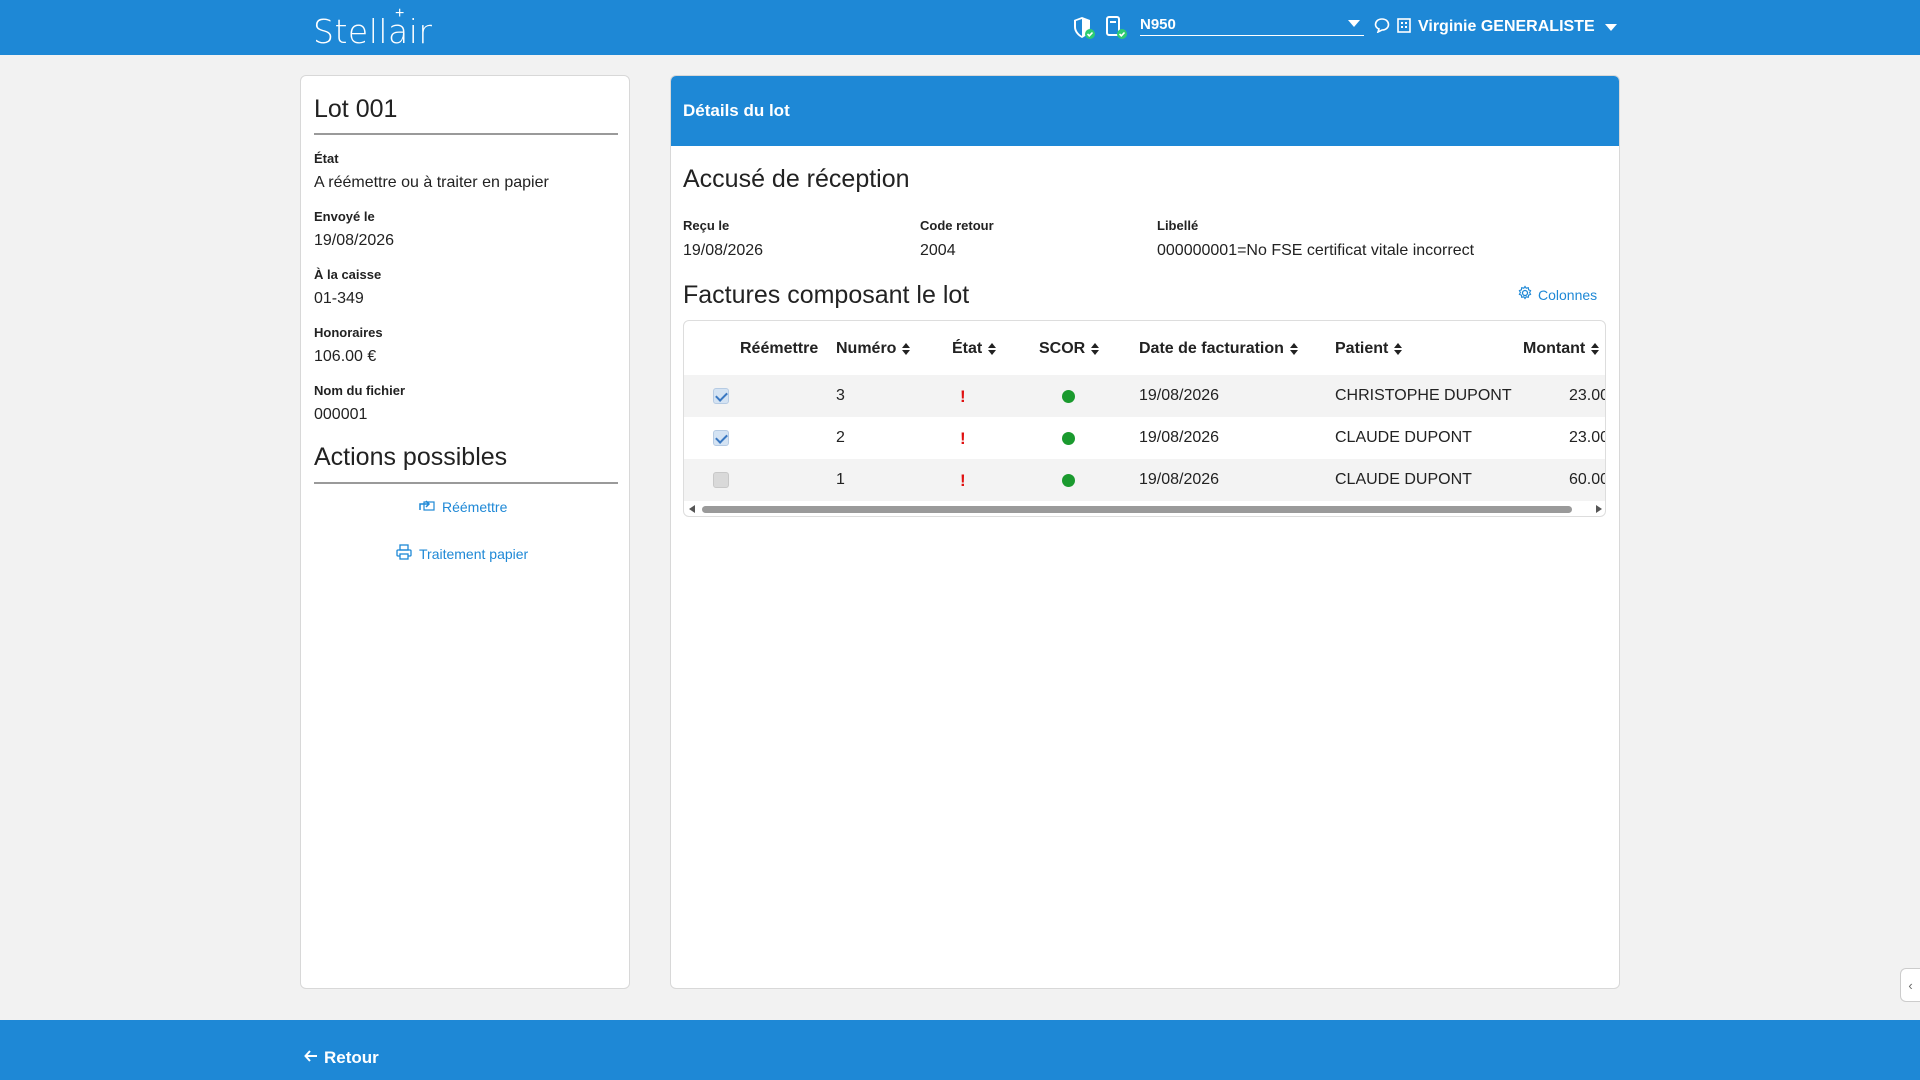  What do you see at coordinates (356, 109) in the screenshot?
I see `lot-title: Lot 001` at bounding box center [356, 109].